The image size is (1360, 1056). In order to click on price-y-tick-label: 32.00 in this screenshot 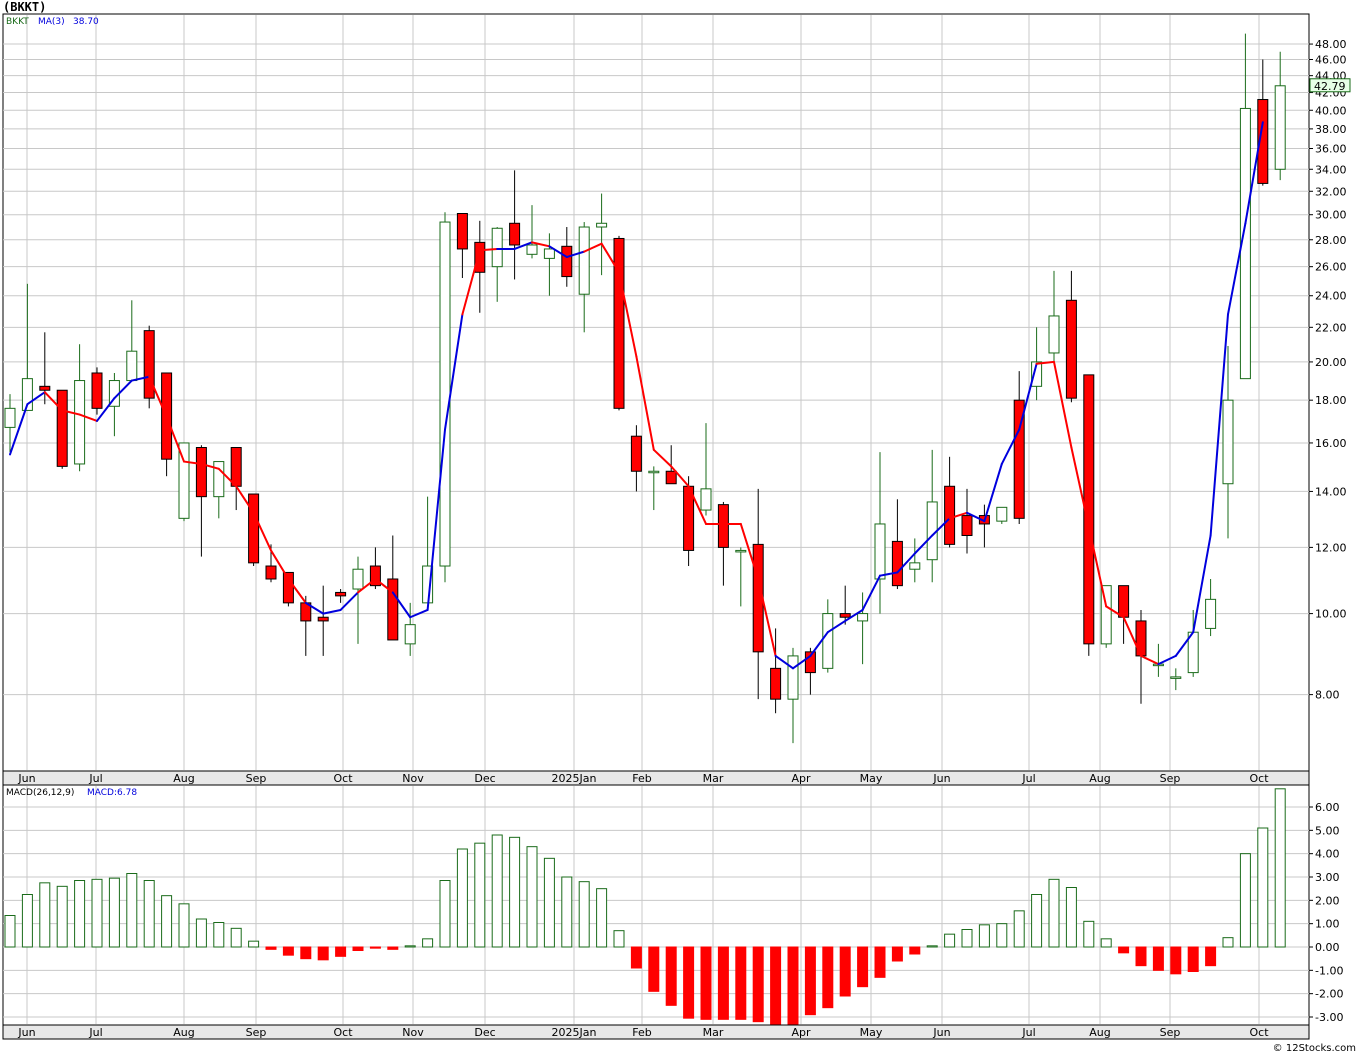, I will do `click(1331, 191)`.